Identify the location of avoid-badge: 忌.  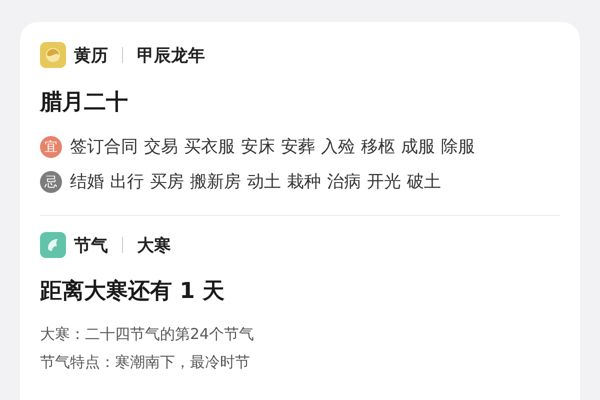
(51, 181).